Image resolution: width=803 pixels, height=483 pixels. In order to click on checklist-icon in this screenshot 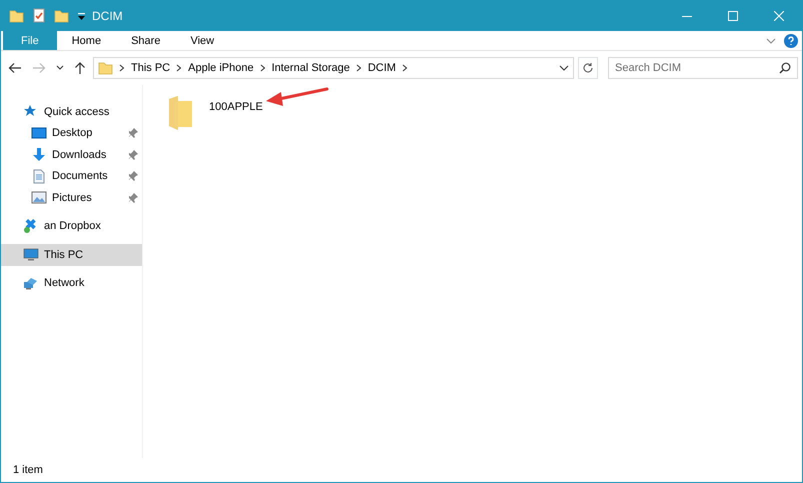, I will do `click(39, 16)`.